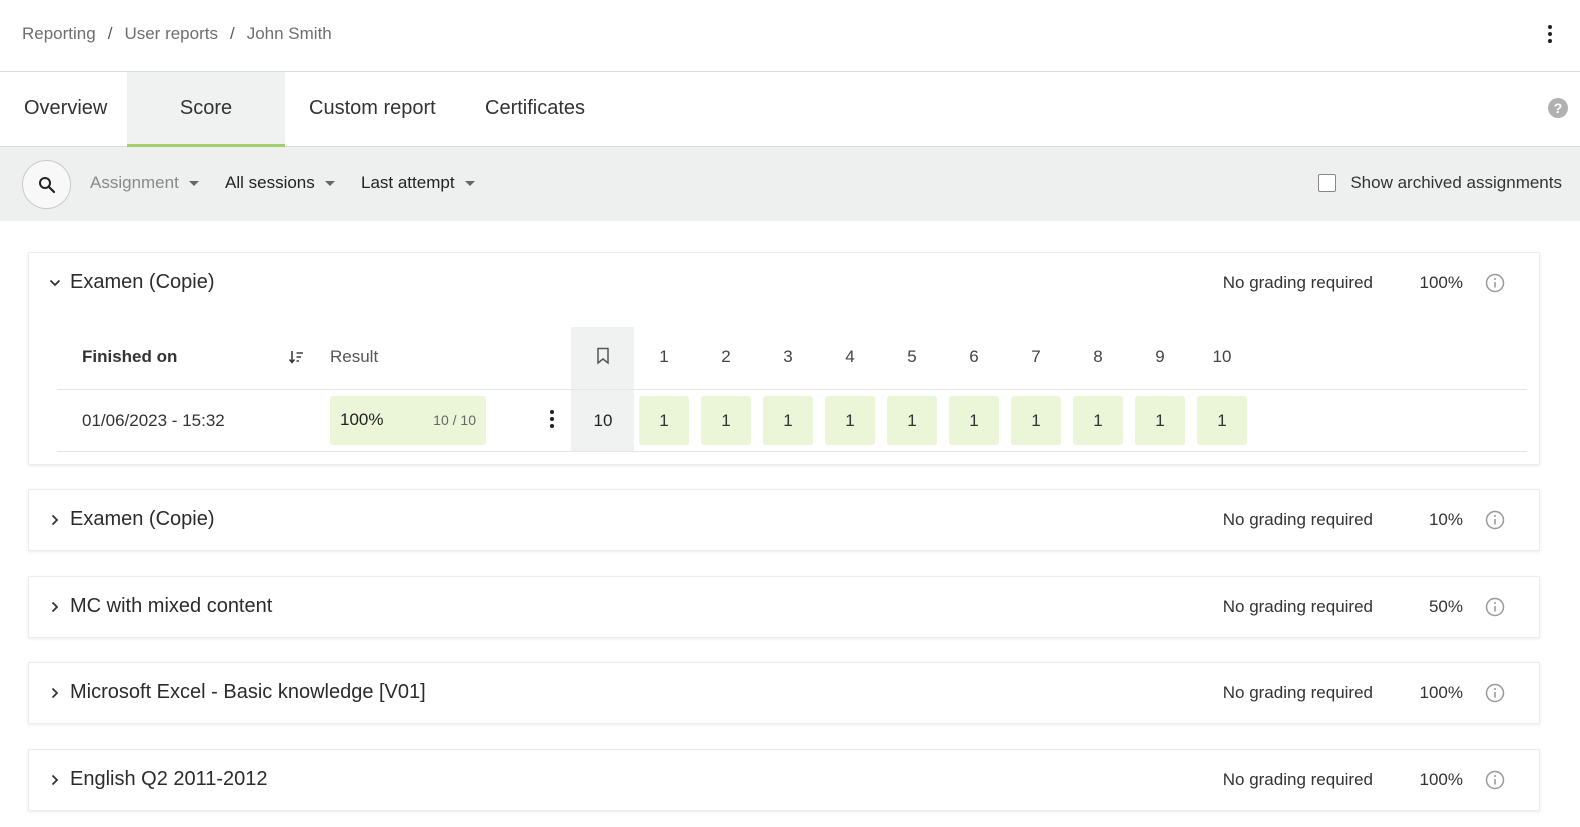 This screenshot has width=1580, height=827. What do you see at coordinates (974, 356) in the screenshot?
I see `question-number: 6` at bounding box center [974, 356].